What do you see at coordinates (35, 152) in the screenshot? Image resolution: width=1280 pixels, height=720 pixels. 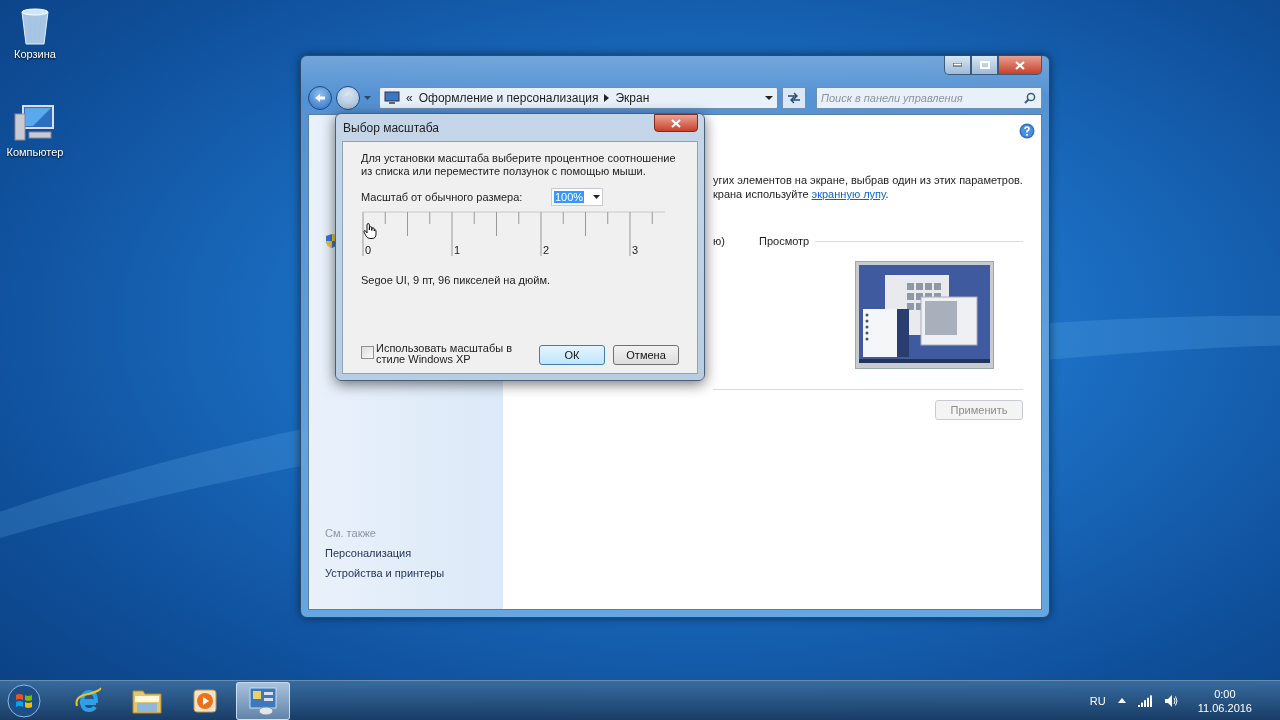 I see `desktop-icon-label: Компьютер` at bounding box center [35, 152].